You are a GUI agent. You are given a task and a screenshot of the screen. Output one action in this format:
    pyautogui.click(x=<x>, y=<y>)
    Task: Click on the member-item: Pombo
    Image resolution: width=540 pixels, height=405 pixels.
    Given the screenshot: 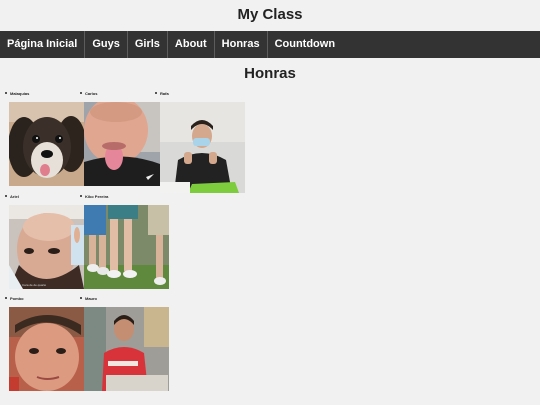 What is the action you would take?
    pyautogui.click(x=14, y=298)
    